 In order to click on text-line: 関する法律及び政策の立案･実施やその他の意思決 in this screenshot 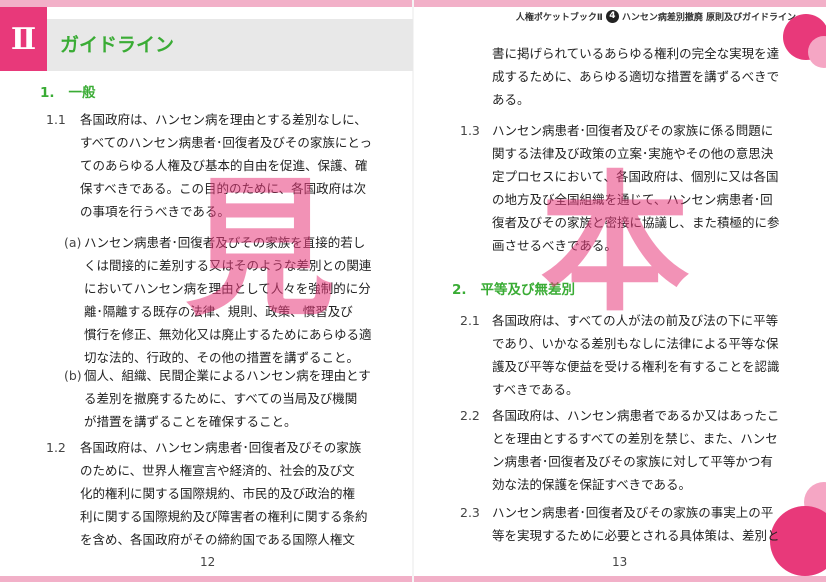, I will do `click(633, 153)`.